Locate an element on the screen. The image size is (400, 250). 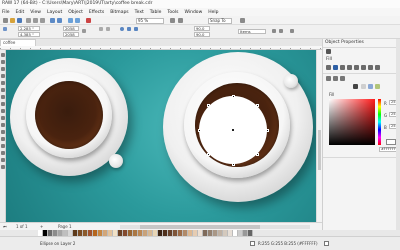
no-fill-icon is located at coordinates (328, 67).